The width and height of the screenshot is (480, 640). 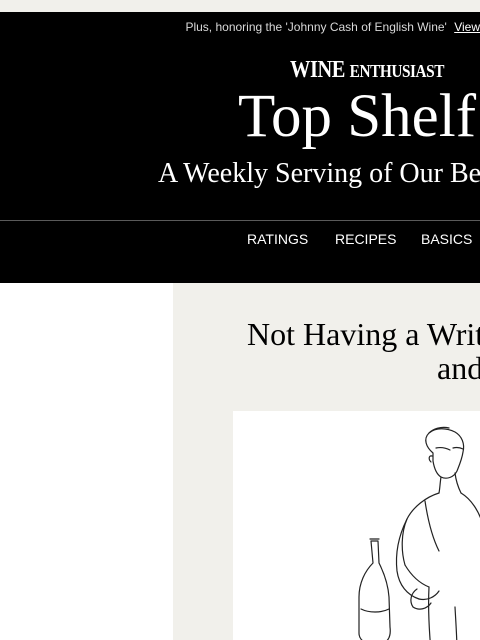 I want to click on nav-ratings: RATINGS, so click(x=277, y=239).